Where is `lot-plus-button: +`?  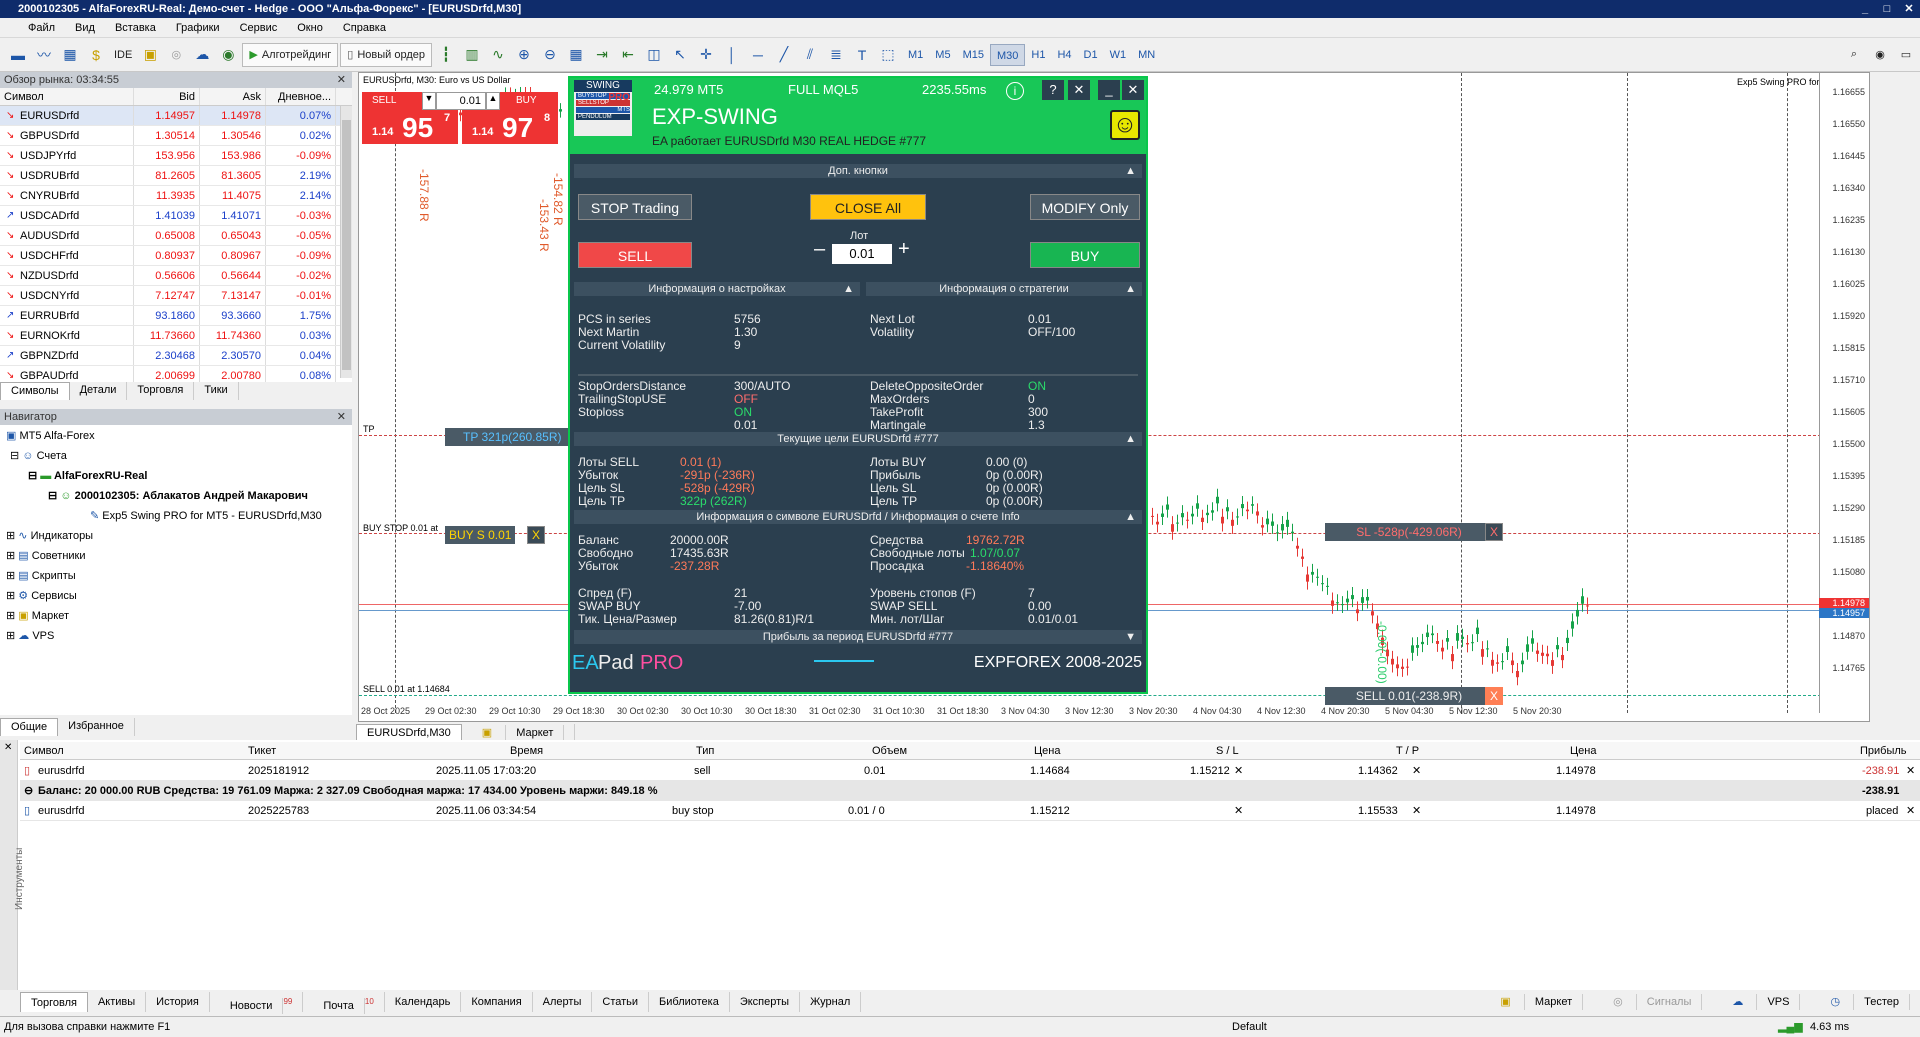
lot-plus-button: + is located at coordinates (904, 249).